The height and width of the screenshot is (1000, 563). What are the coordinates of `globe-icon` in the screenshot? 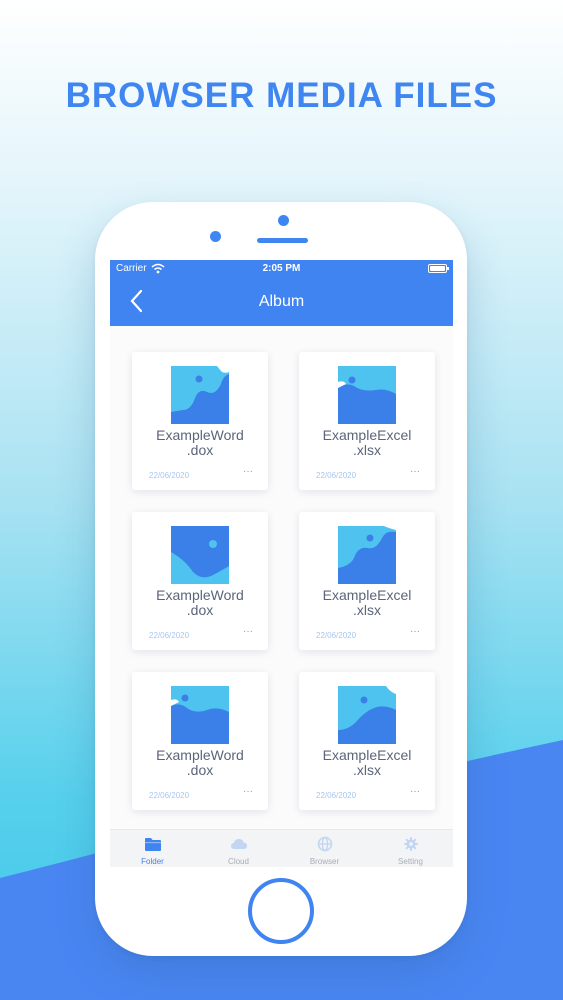 It's located at (324, 844).